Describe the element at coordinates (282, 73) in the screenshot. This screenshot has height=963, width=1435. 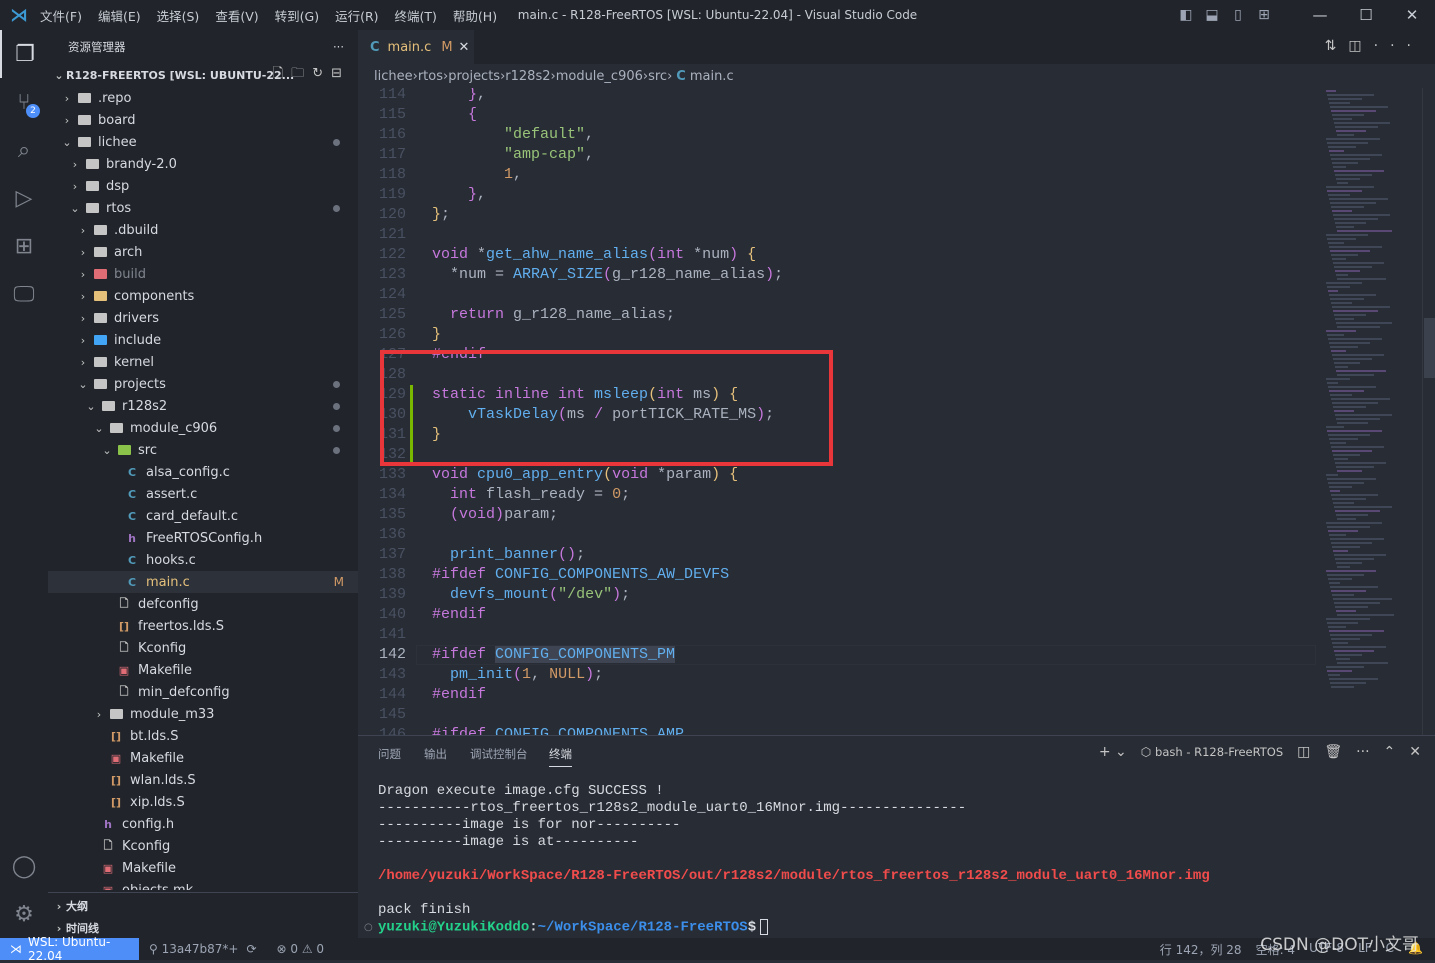
I see `new-file-icon: 🗋` at that location.